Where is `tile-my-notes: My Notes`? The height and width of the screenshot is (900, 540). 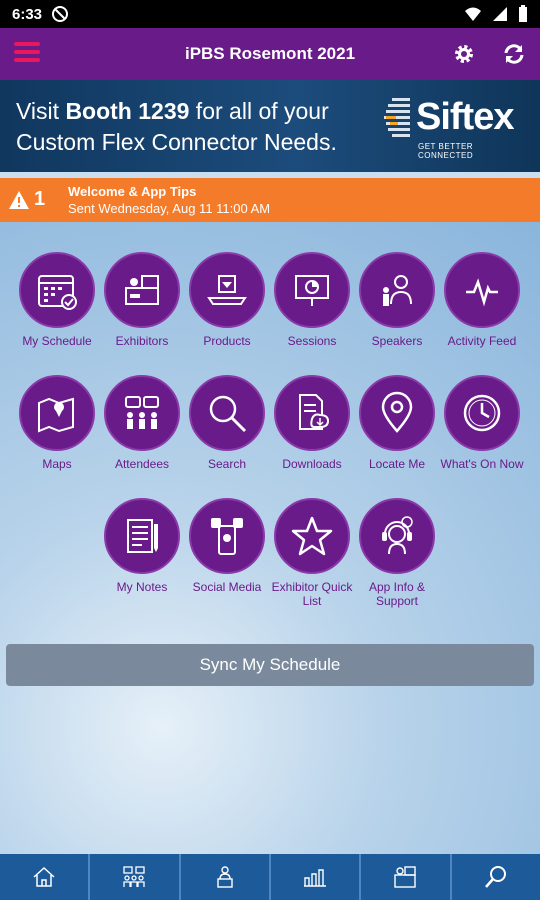 tile-my-notes: My Notes is located at coordinates (142, 546).